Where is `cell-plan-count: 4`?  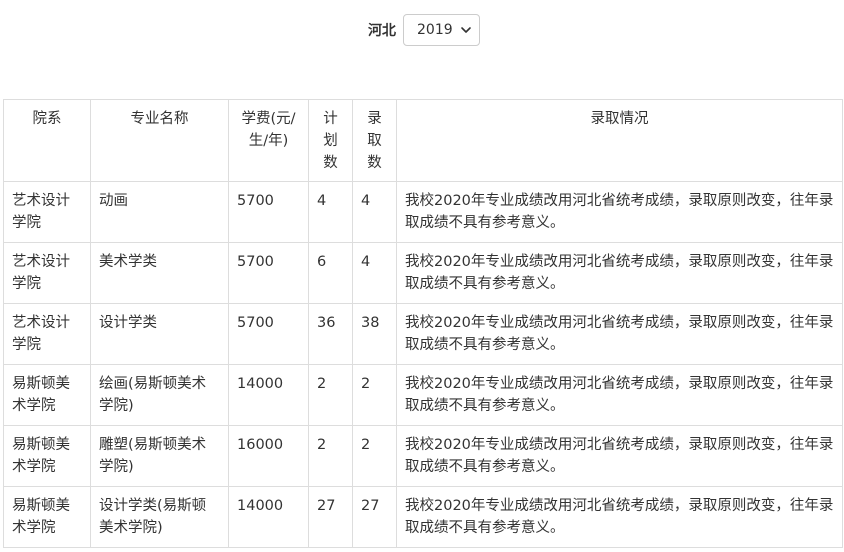
cell-plan-count: 4 is located at coordinates (330, 212).